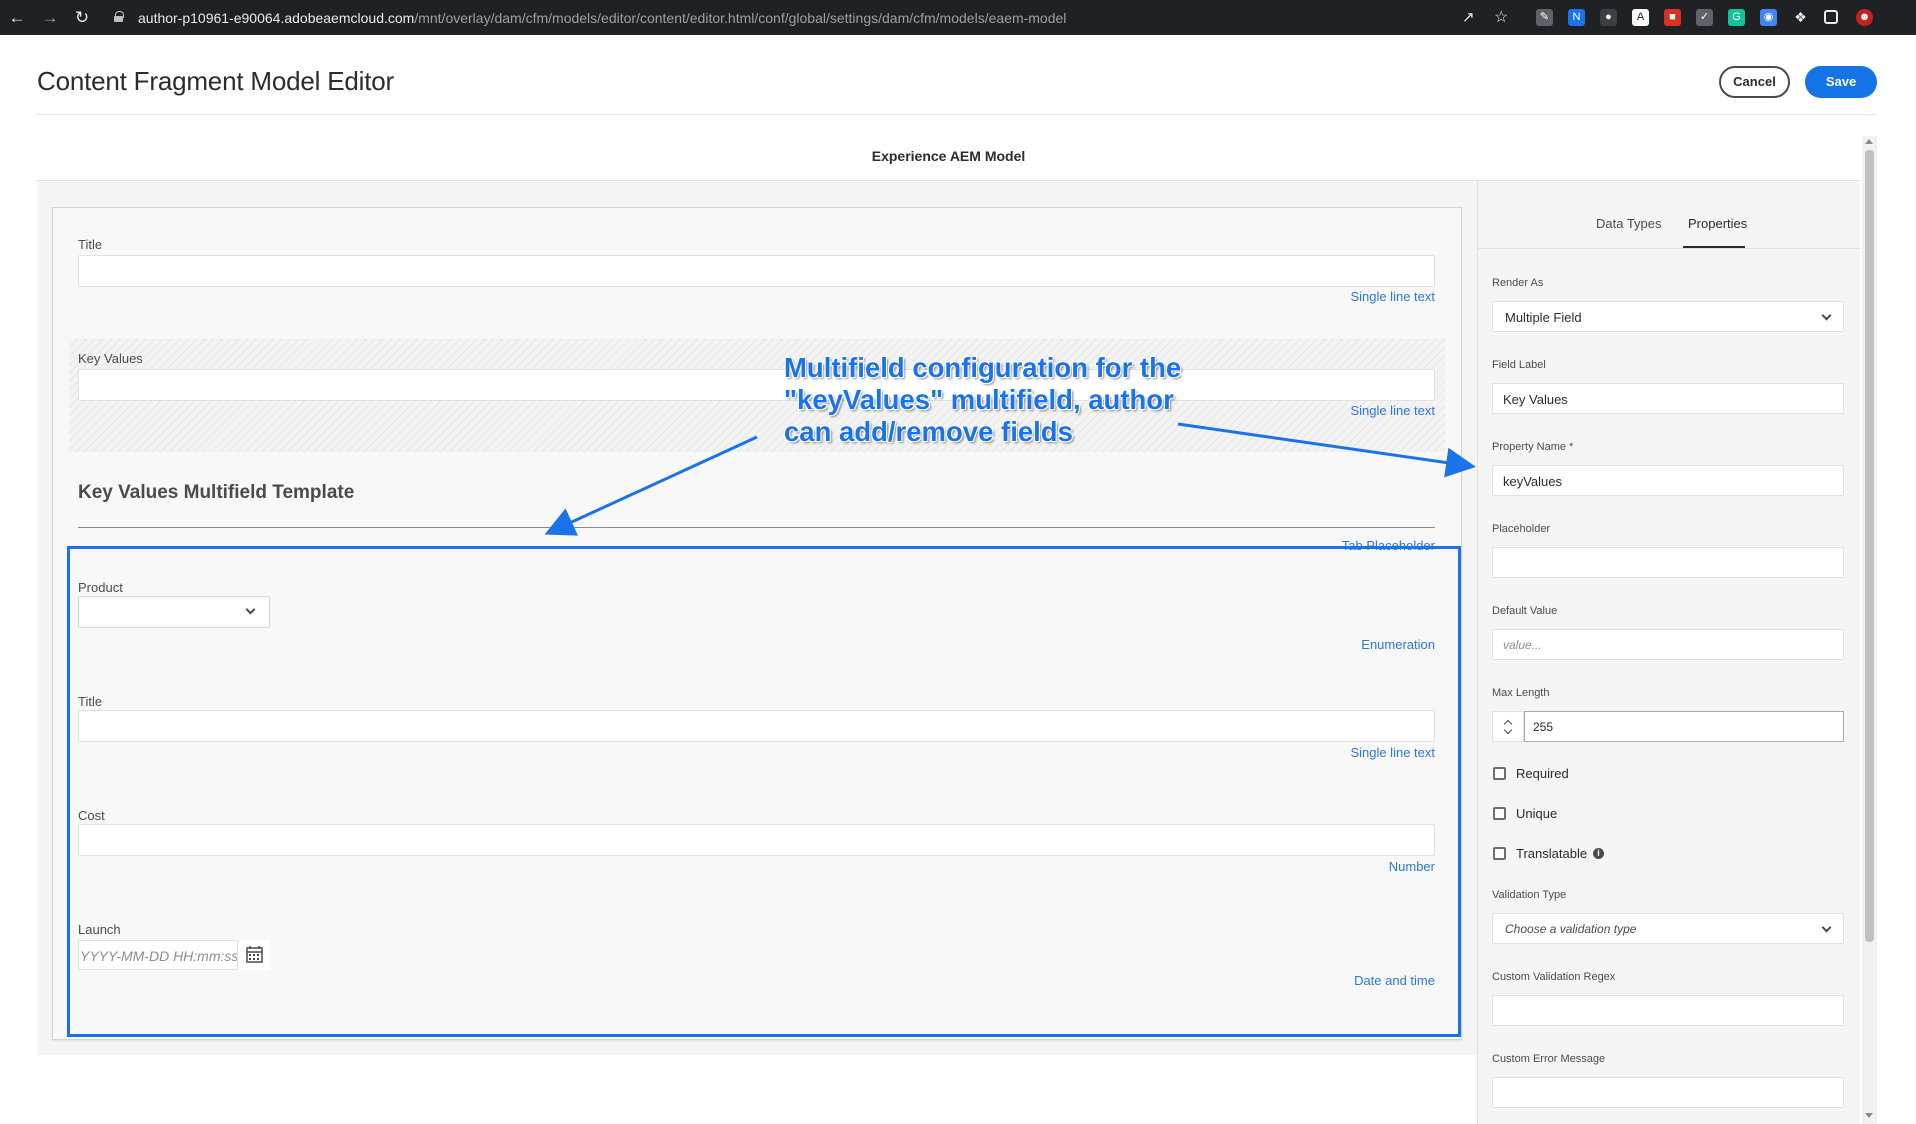  I want to click on placeholder-label: Placeholder, so click(1521, 529).